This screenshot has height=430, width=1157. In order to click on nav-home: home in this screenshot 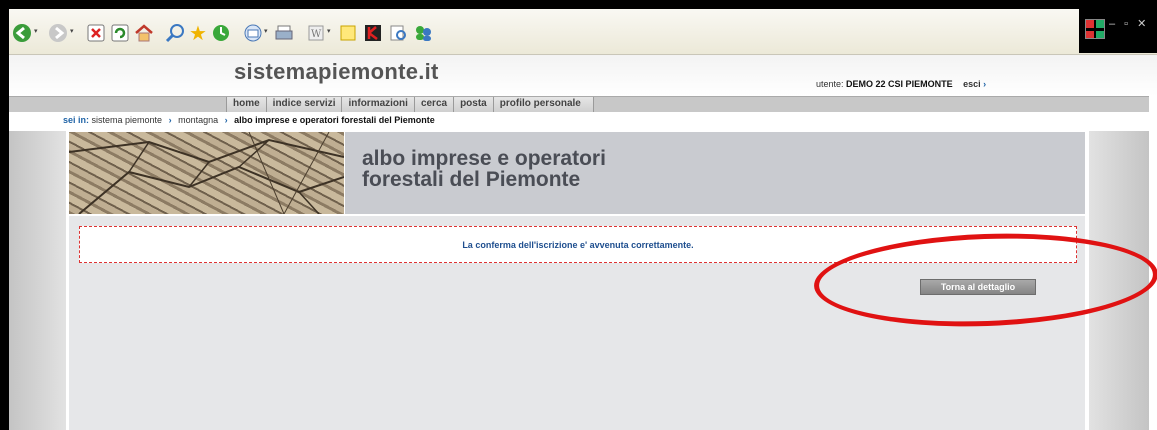, I will do `click(246, 104)`.